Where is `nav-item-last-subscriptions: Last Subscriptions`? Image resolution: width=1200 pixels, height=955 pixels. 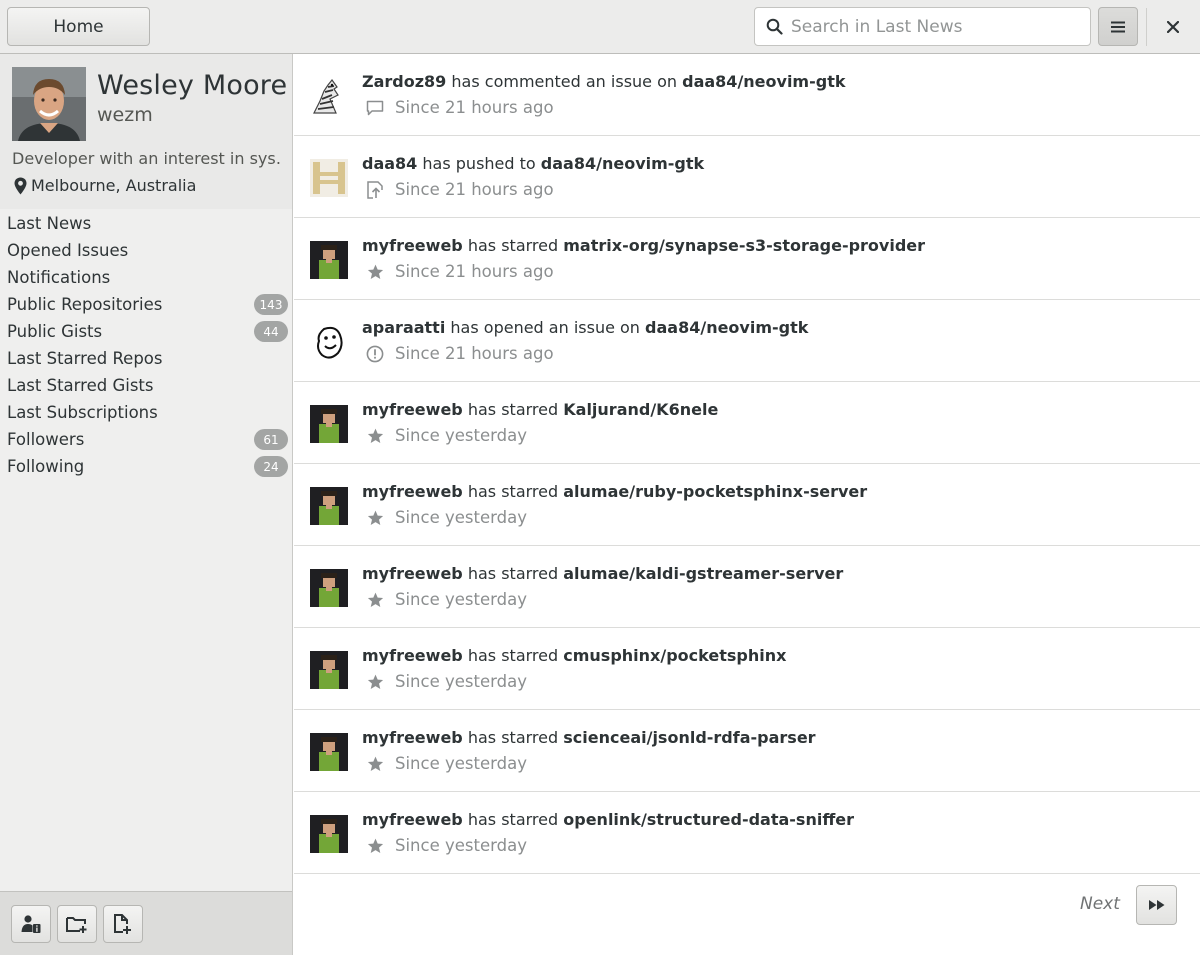
nav-item-last-subscriptions: Last Subscriptions is located at coordinates (146, 412).